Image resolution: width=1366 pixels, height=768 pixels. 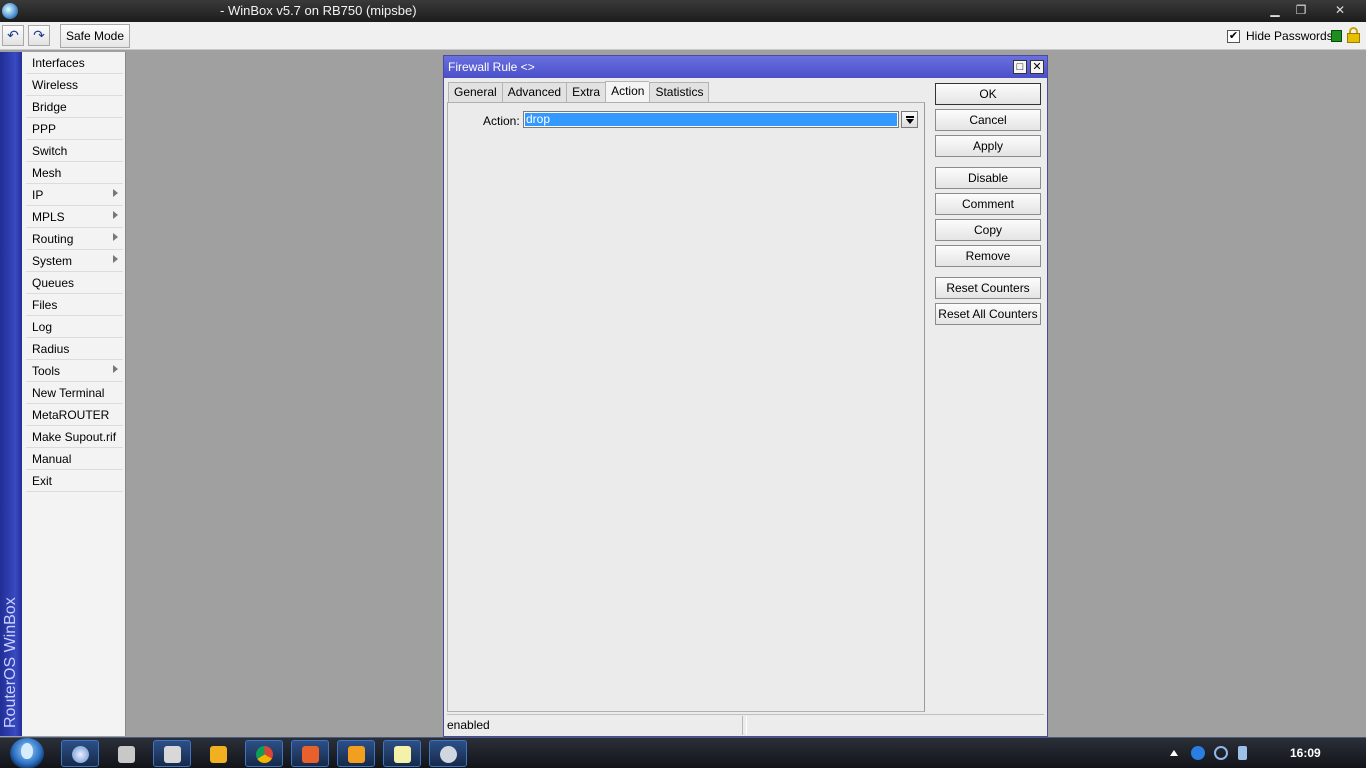 I want to click on dialog-status-bar: enabled, so click(x=745, y=724).